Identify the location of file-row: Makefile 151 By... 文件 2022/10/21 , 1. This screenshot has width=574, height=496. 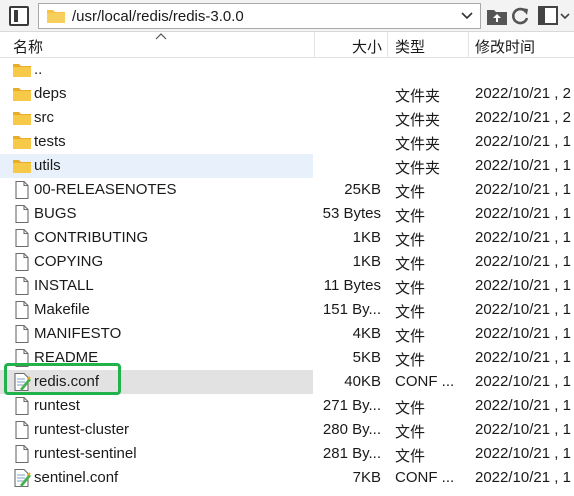
(287, 310).